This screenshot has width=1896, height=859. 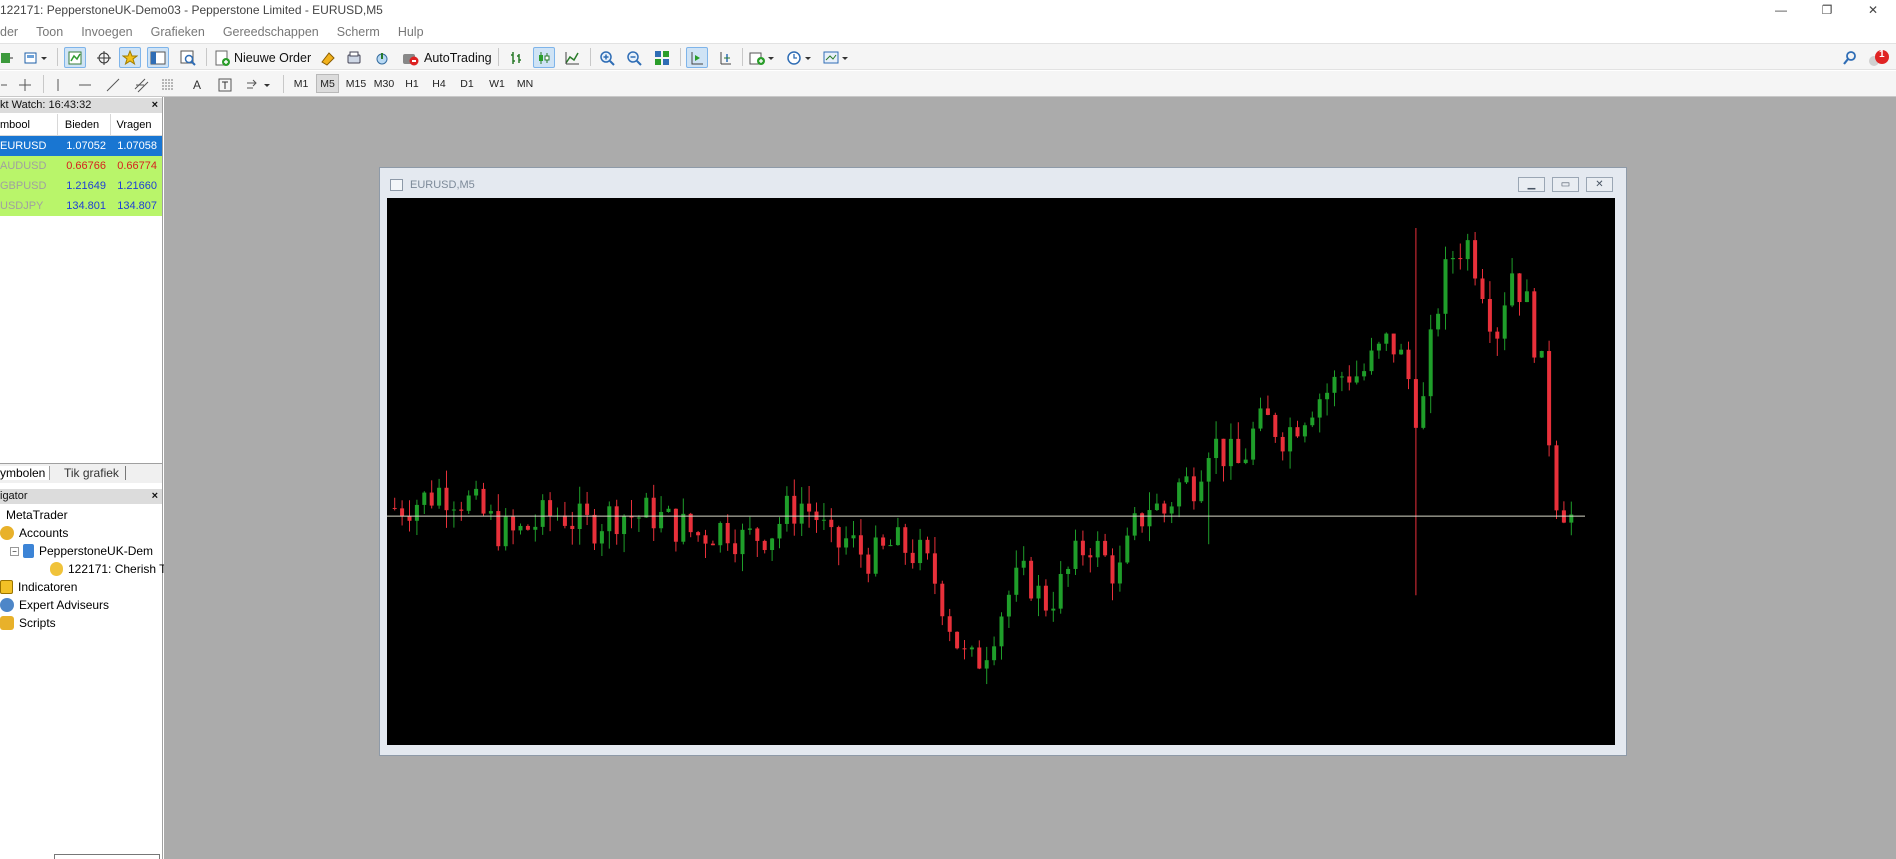 What do you see at coordinates (725, 57) in the screenshot?
I see `chart-shift-icon` at bounding box center [725, 57].